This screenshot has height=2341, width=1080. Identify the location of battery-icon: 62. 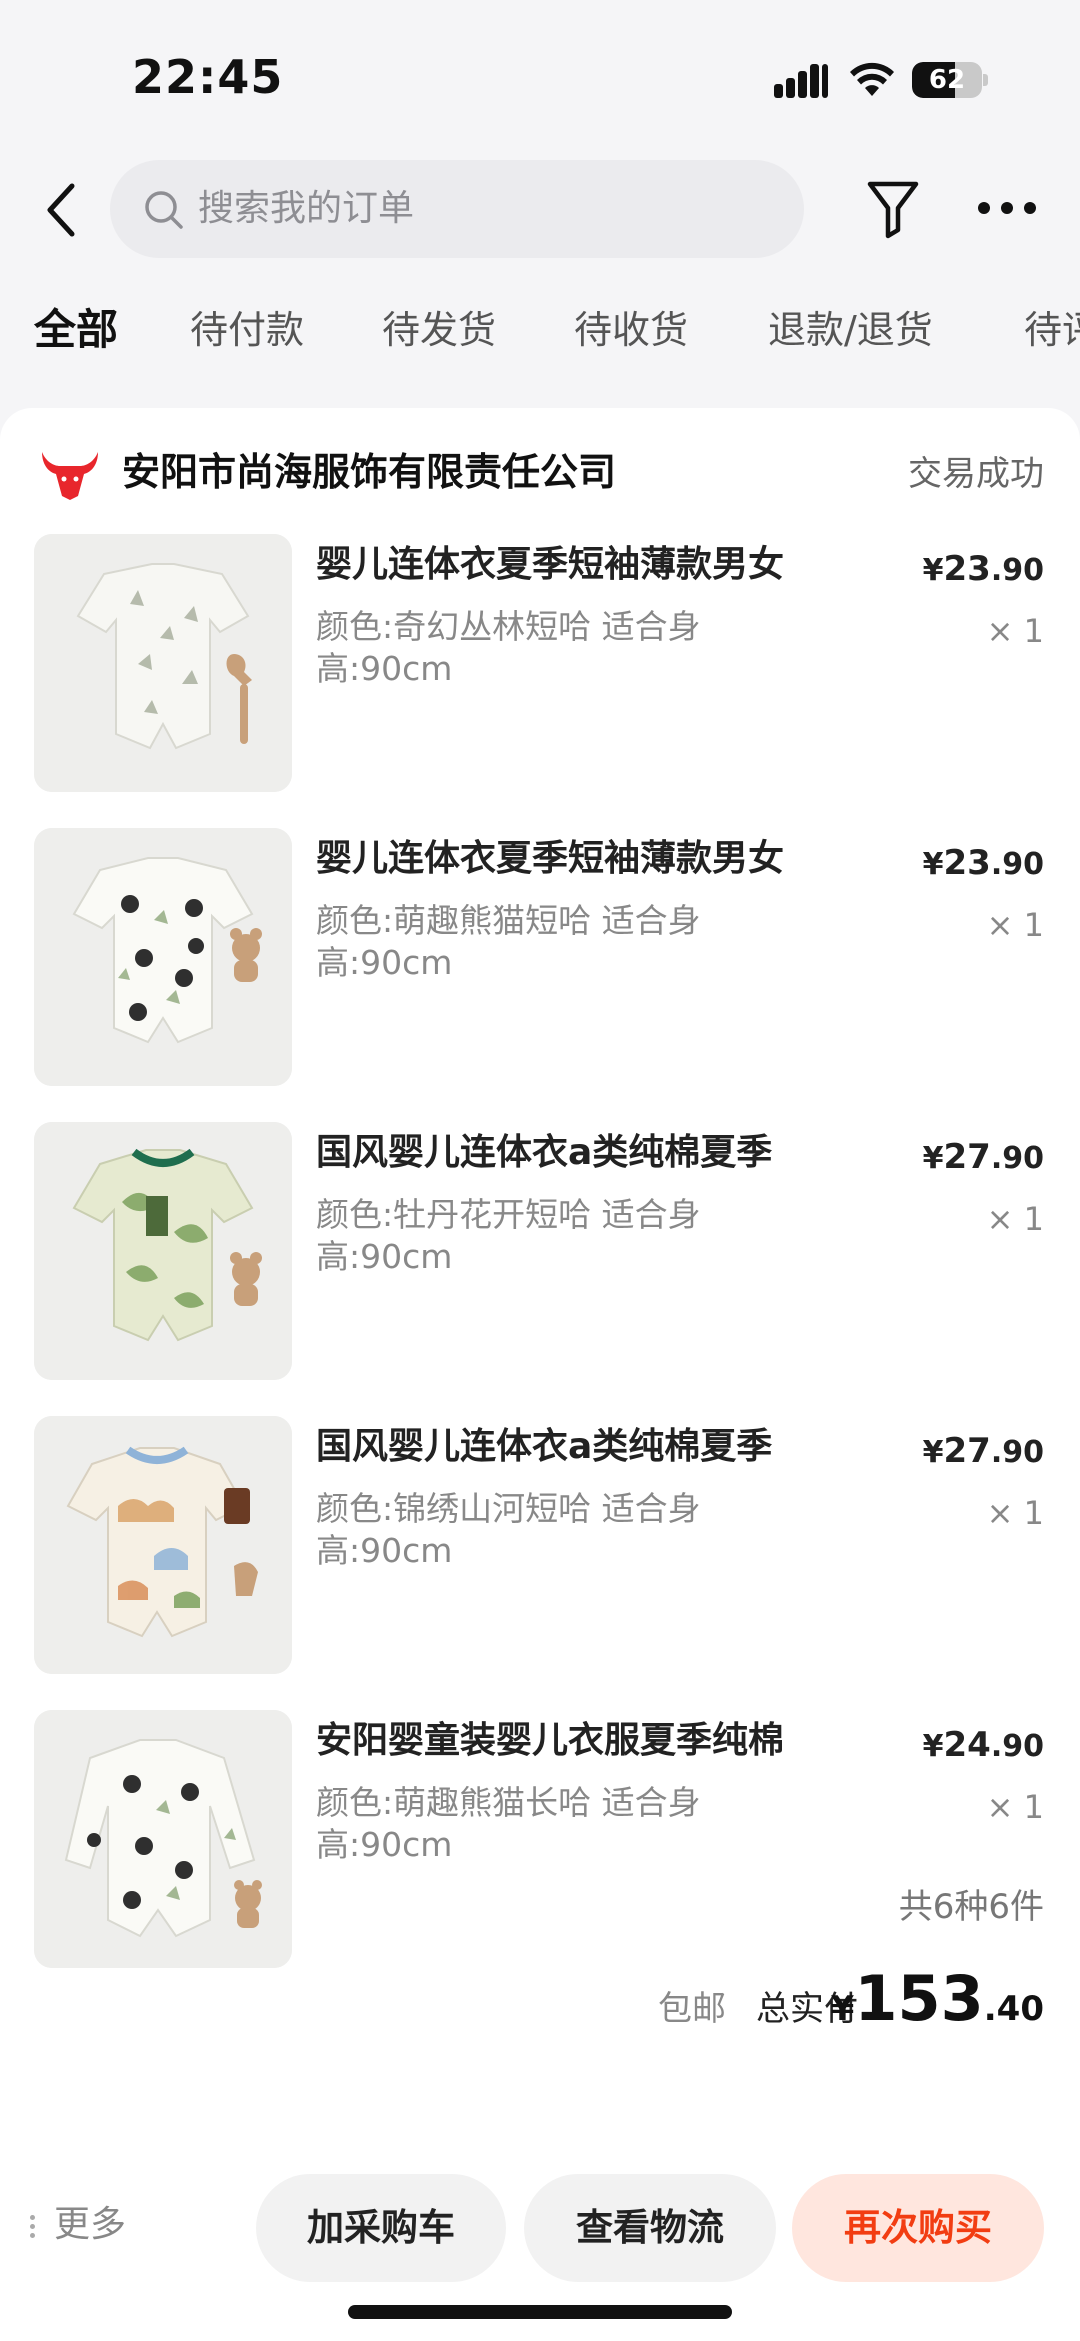
(950, 80).